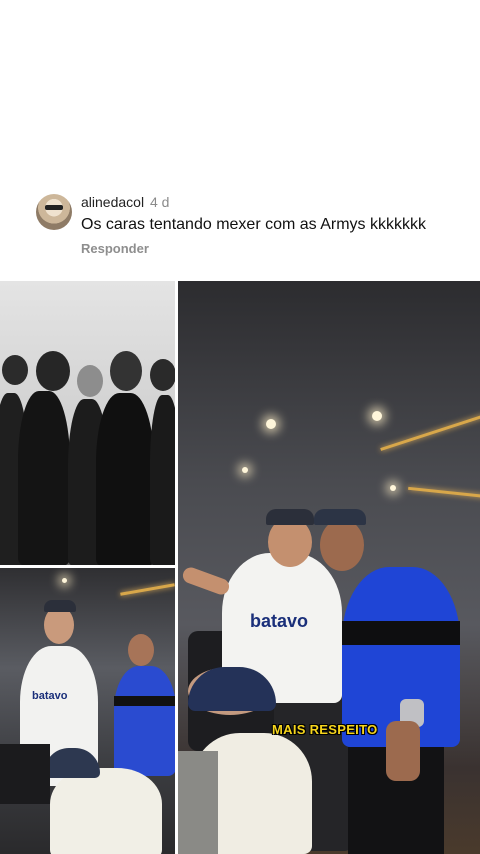 The image size is (480, 854). Describe the element at coordinates (159, 202) in the screenshot. I see `comment-time: 4 d` at that location.